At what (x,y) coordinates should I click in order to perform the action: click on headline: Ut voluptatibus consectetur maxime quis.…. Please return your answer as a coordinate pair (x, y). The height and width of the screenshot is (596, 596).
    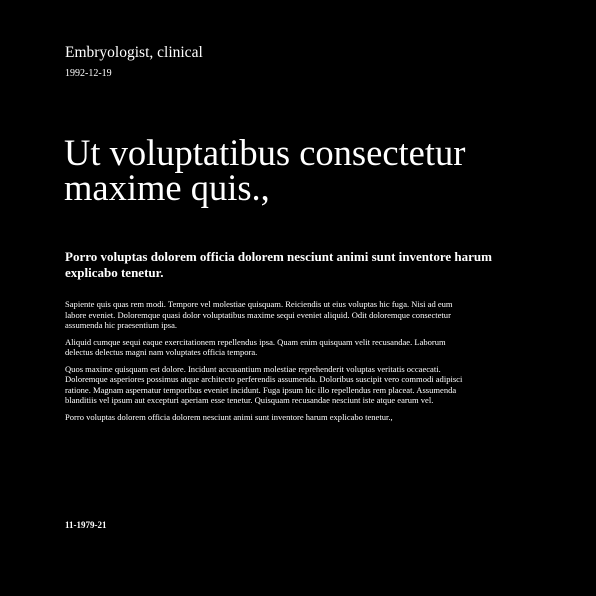
    Looking at the image, I should click on (265, 170).